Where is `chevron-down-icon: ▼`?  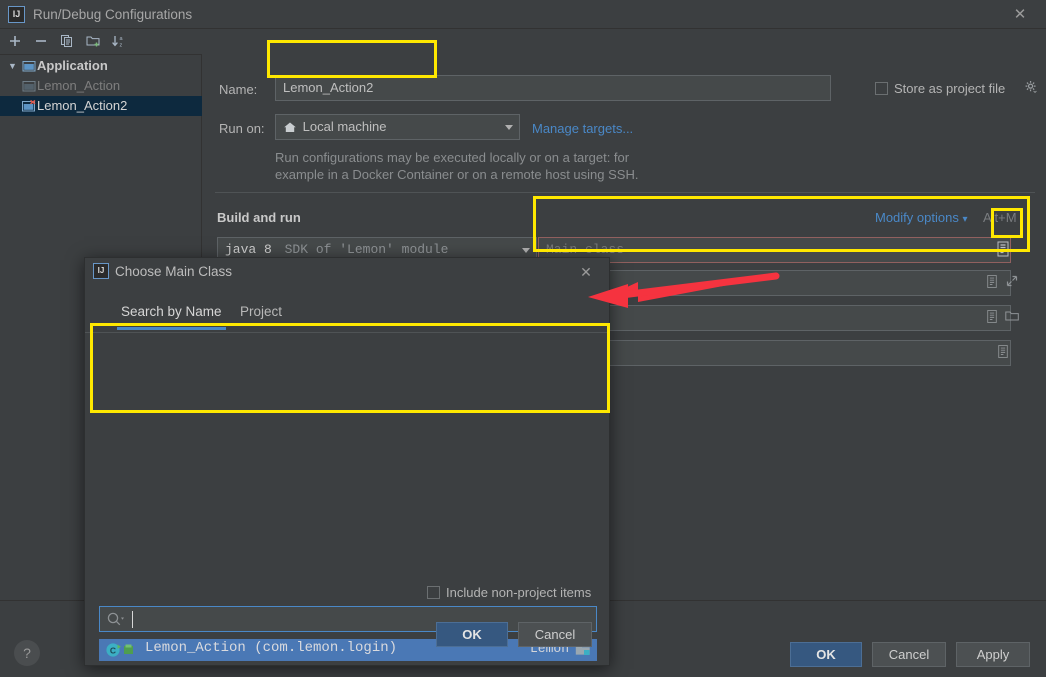
chevron-down-icon: ▼ is located at coordinates (14, 66).